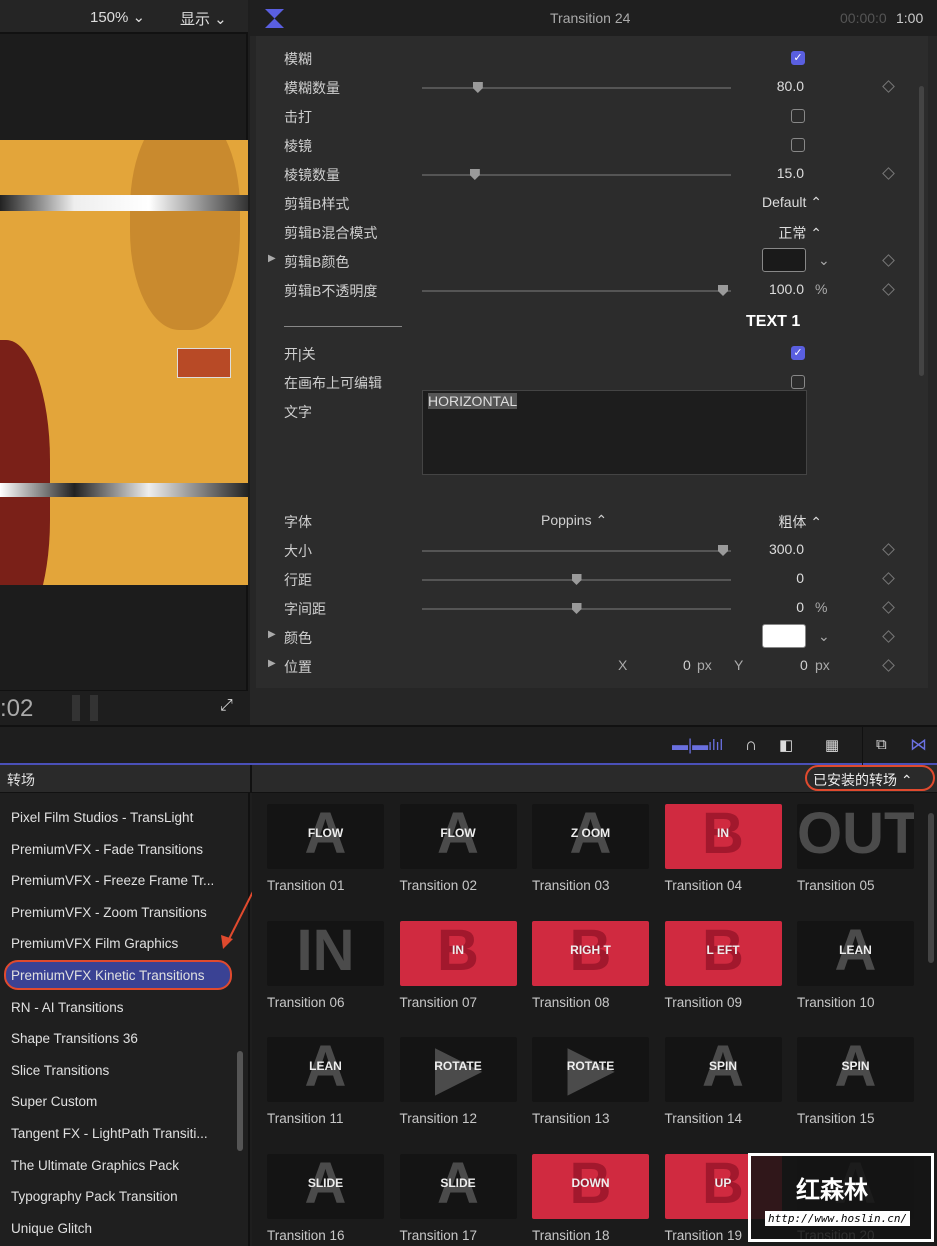 This screenshot has height=1246, width=937. I want to click on audio-waveform-icon: ılıl, so click(715, 745).